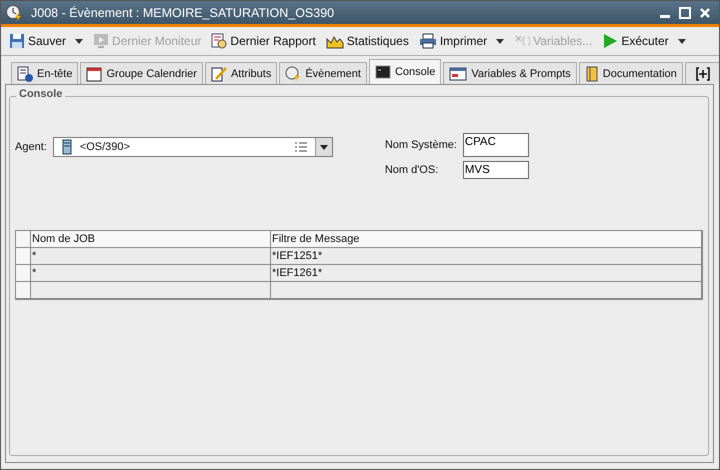  I want to click on book-icon, so click(591, 74).